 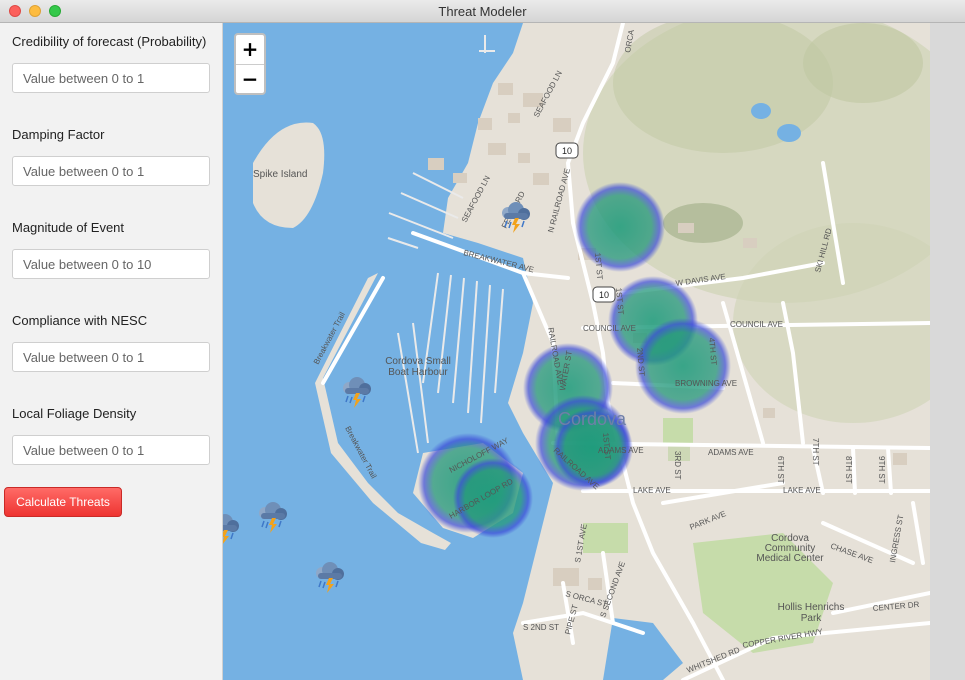 I want to click on window-title: Threat Modeler, so click(x=482, y=11).